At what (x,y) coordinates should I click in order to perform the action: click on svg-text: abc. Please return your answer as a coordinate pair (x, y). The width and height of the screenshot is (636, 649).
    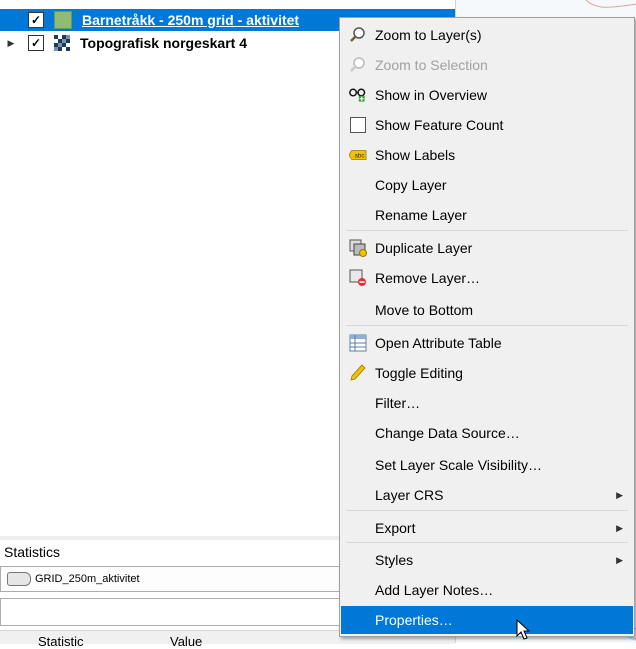
    Looking at the image, I should click on (359, 156).